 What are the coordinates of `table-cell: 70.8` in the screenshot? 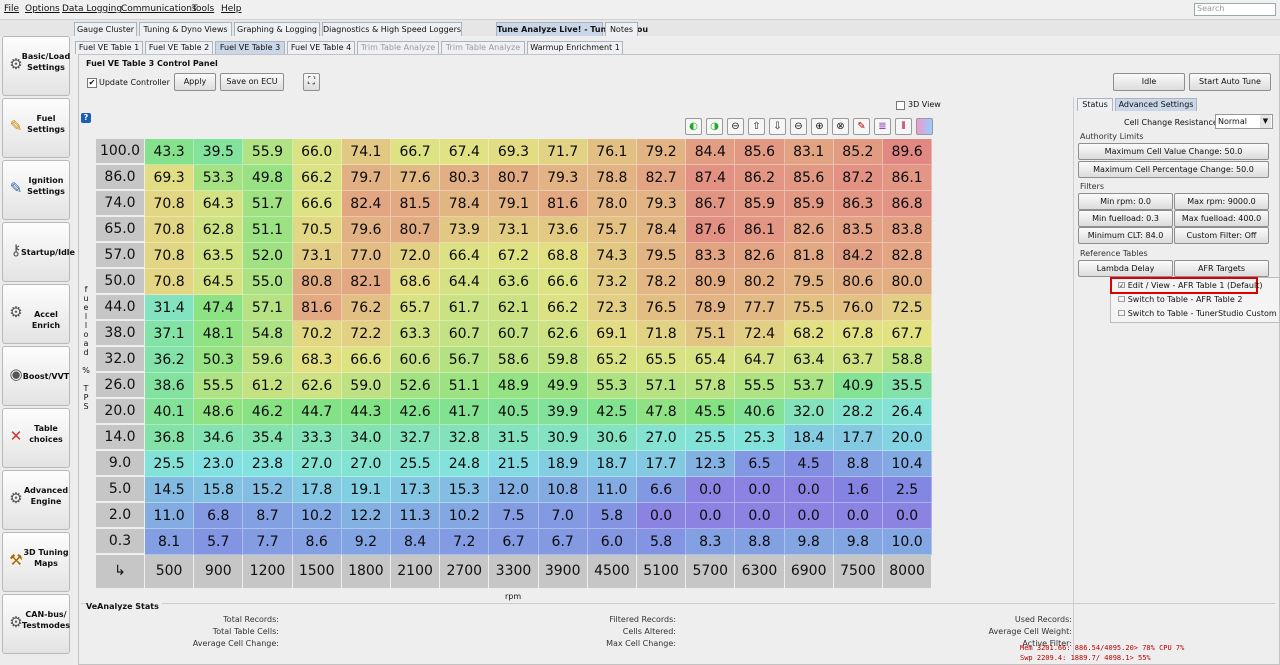 It's located at (170, 256).